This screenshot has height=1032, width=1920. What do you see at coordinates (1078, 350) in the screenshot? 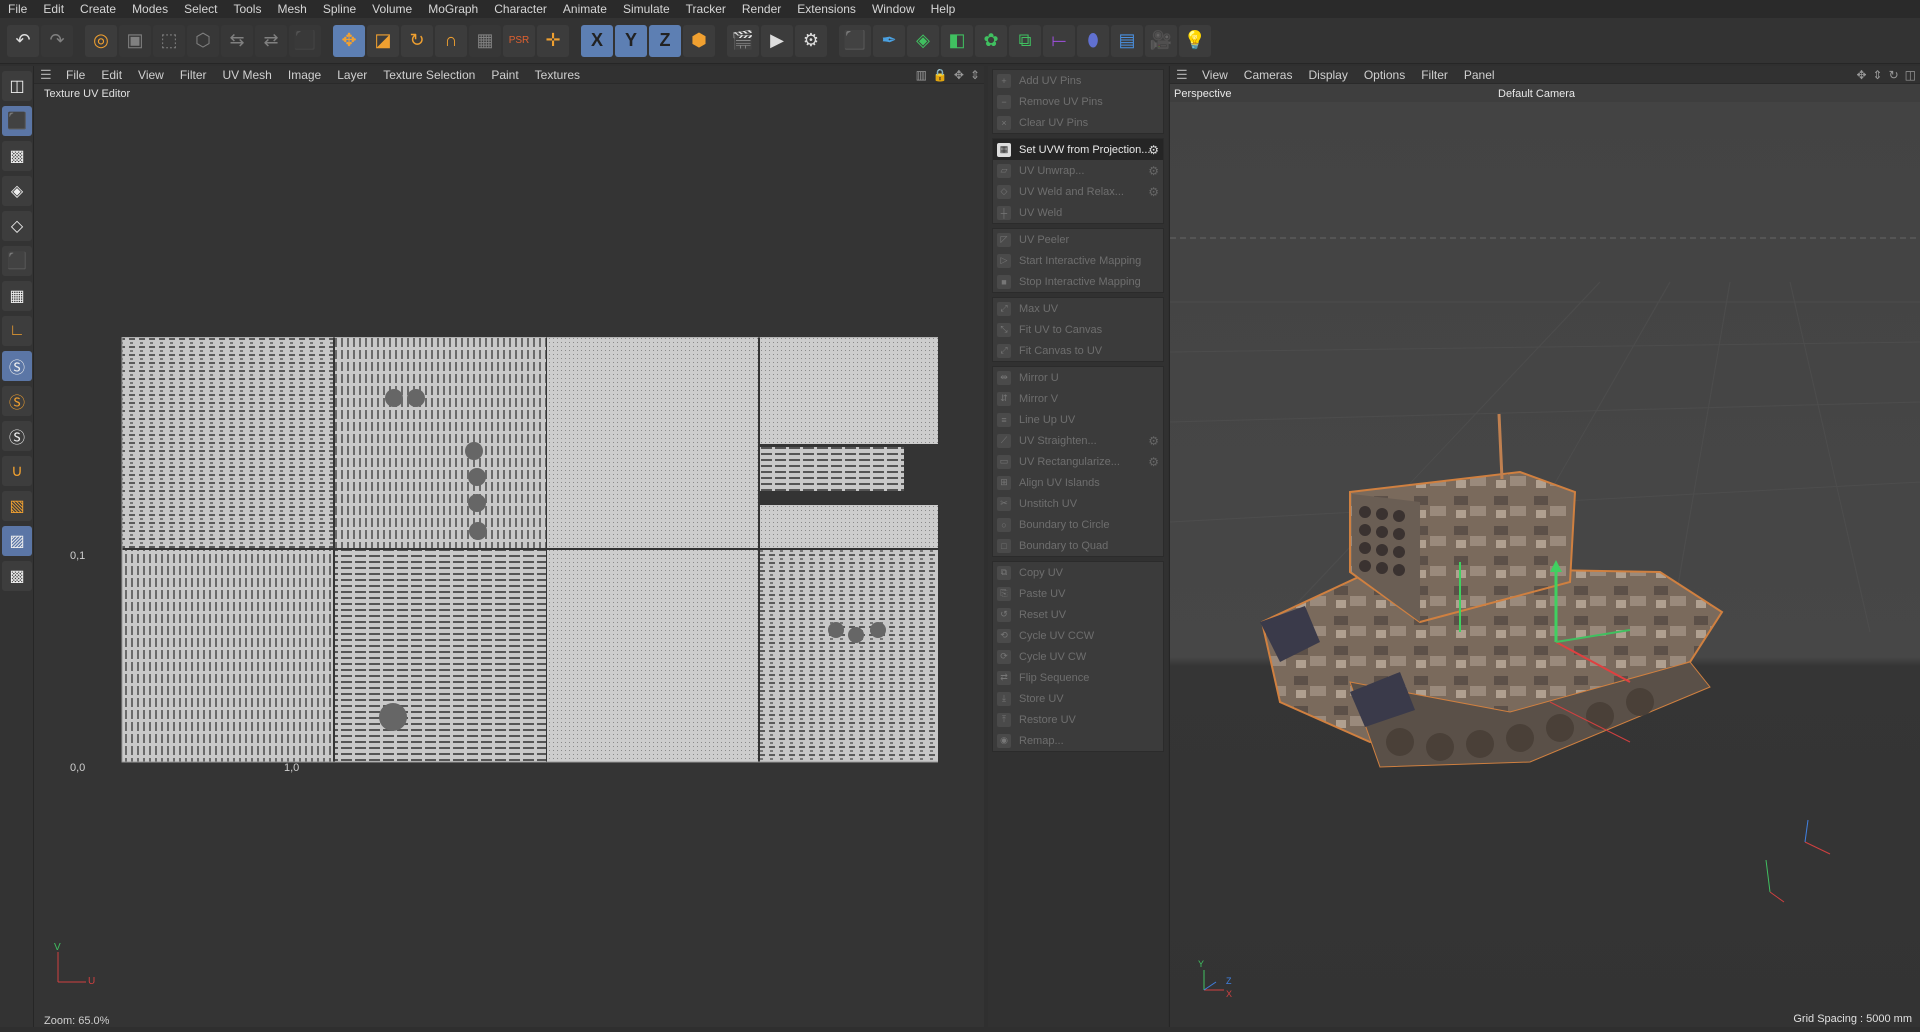
I see `fit-canvas-to-uv-button: ⤢ Fit Canvas to UV` at bounding box center [1078, 350].